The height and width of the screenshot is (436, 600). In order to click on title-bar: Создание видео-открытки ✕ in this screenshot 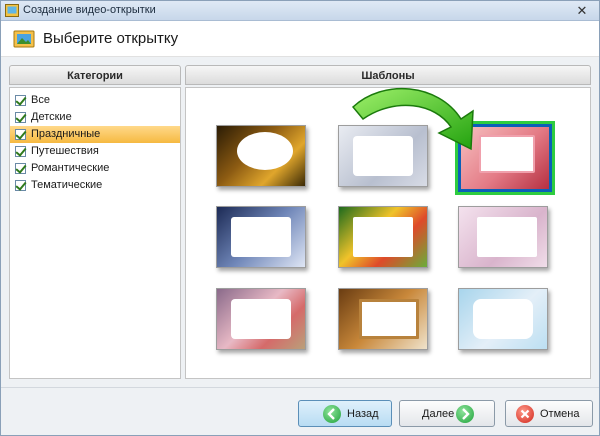, I will do `click(300, 11)`.